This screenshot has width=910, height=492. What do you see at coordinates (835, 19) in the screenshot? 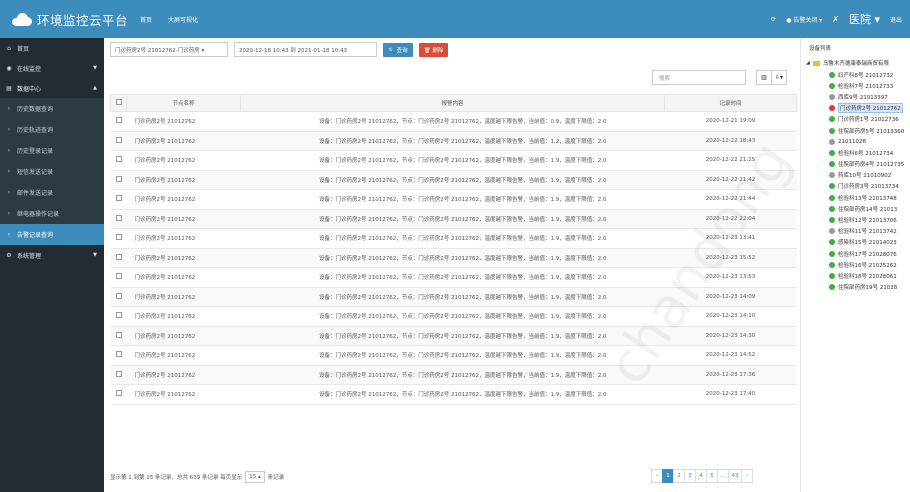
I see `mute-icon: ✗` at bounding box center [835, 19].